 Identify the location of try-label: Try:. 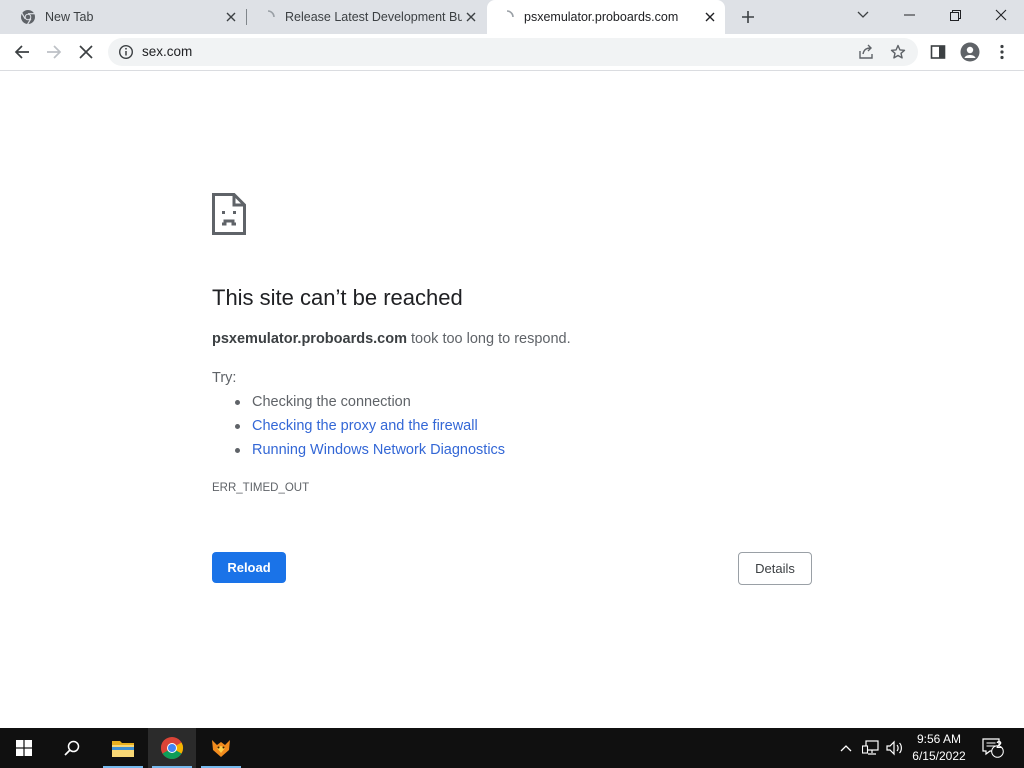
(224, 378).